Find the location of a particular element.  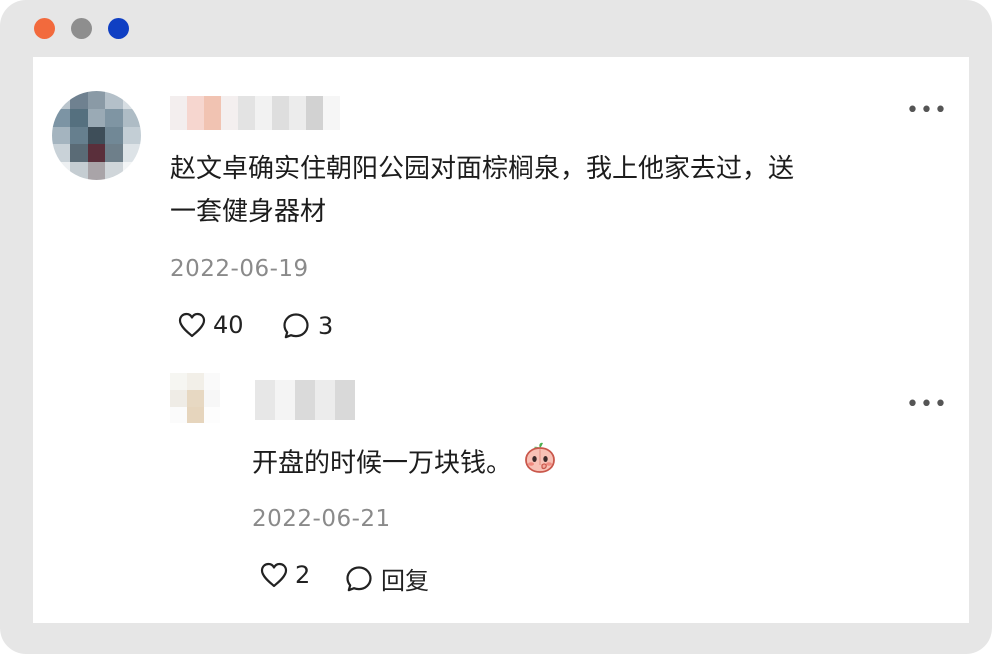

window-close-button is located at coordinates (44, 28).